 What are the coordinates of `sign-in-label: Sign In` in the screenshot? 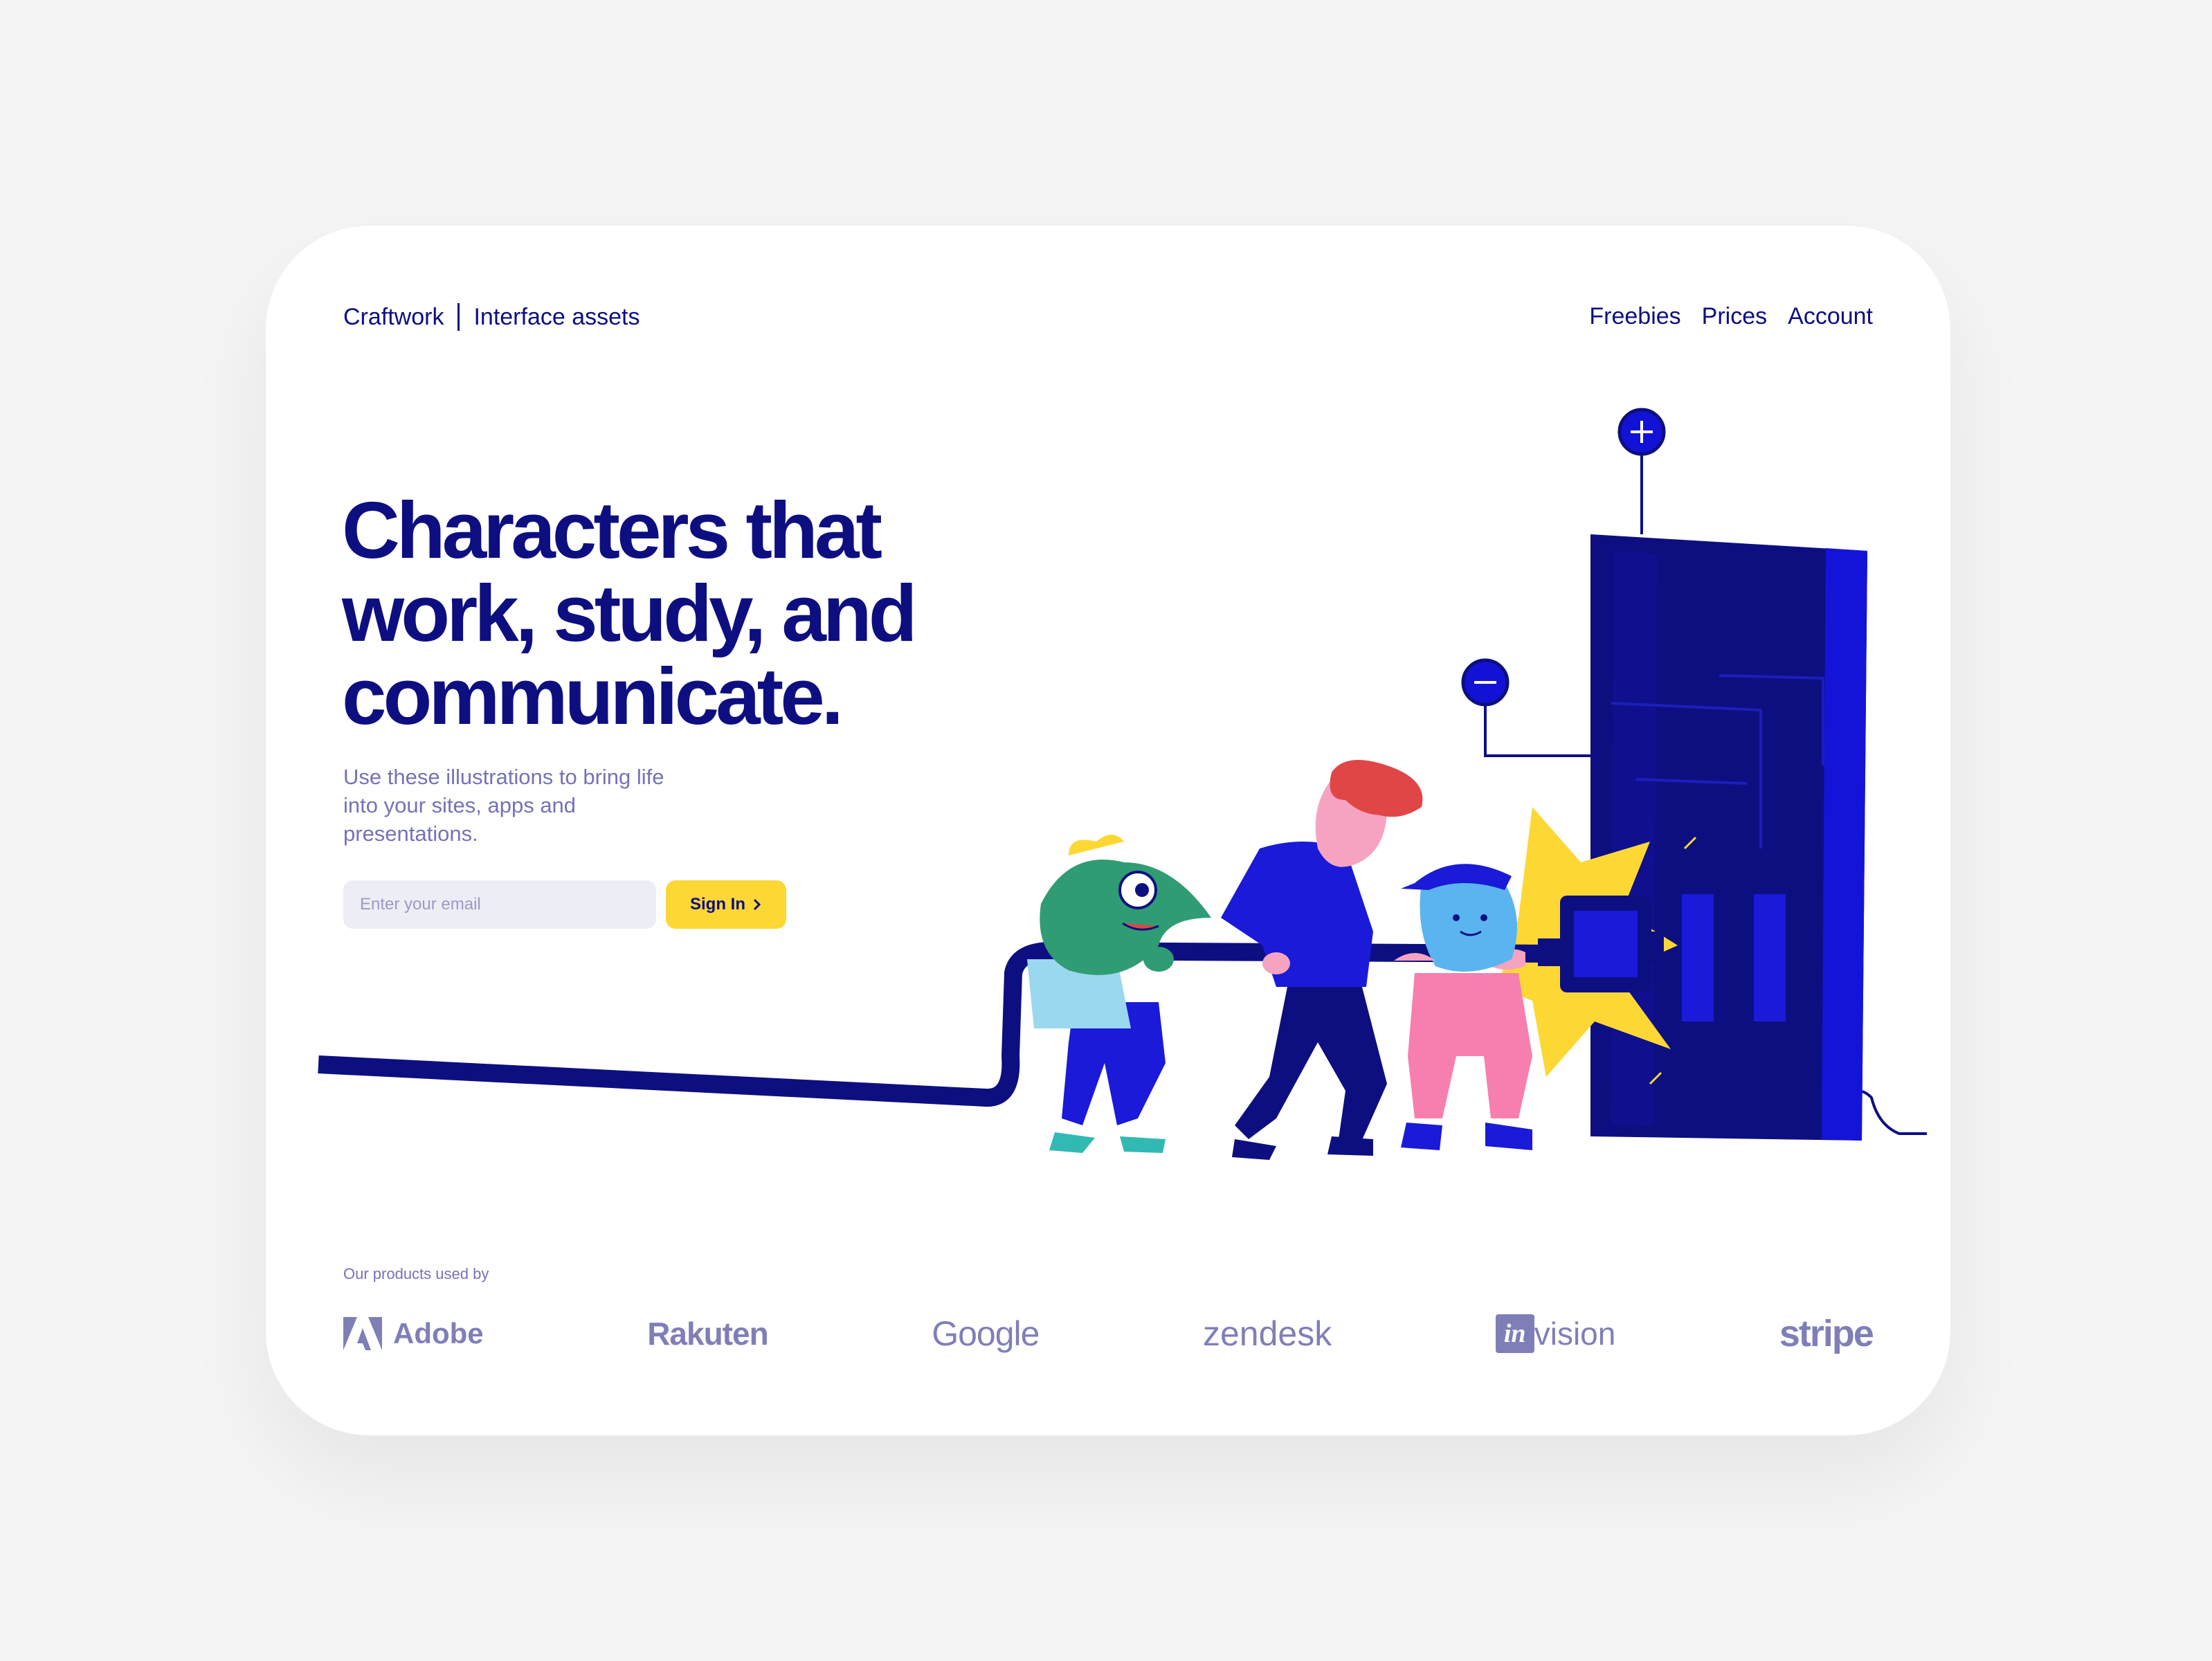 It's located at (717, 905).